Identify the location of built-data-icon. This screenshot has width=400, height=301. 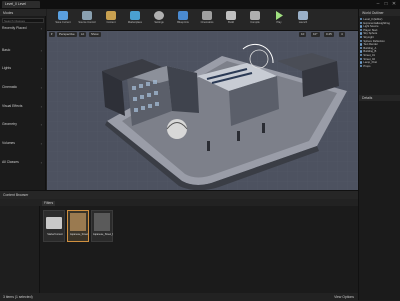
(102, 222).